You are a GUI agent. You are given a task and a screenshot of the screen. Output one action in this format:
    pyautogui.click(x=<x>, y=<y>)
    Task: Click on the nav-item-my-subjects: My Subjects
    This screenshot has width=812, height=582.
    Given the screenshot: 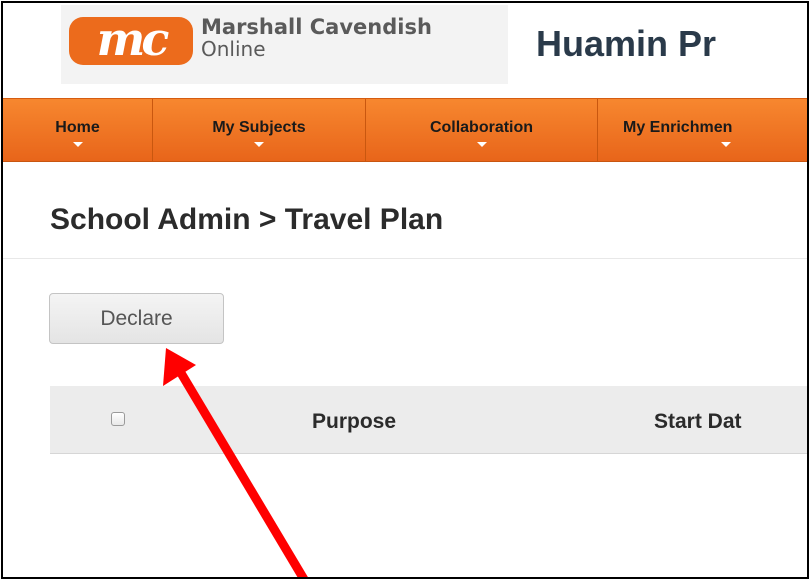 What is the action you would take?
    pyautogui.click(x=259, y=130)
    